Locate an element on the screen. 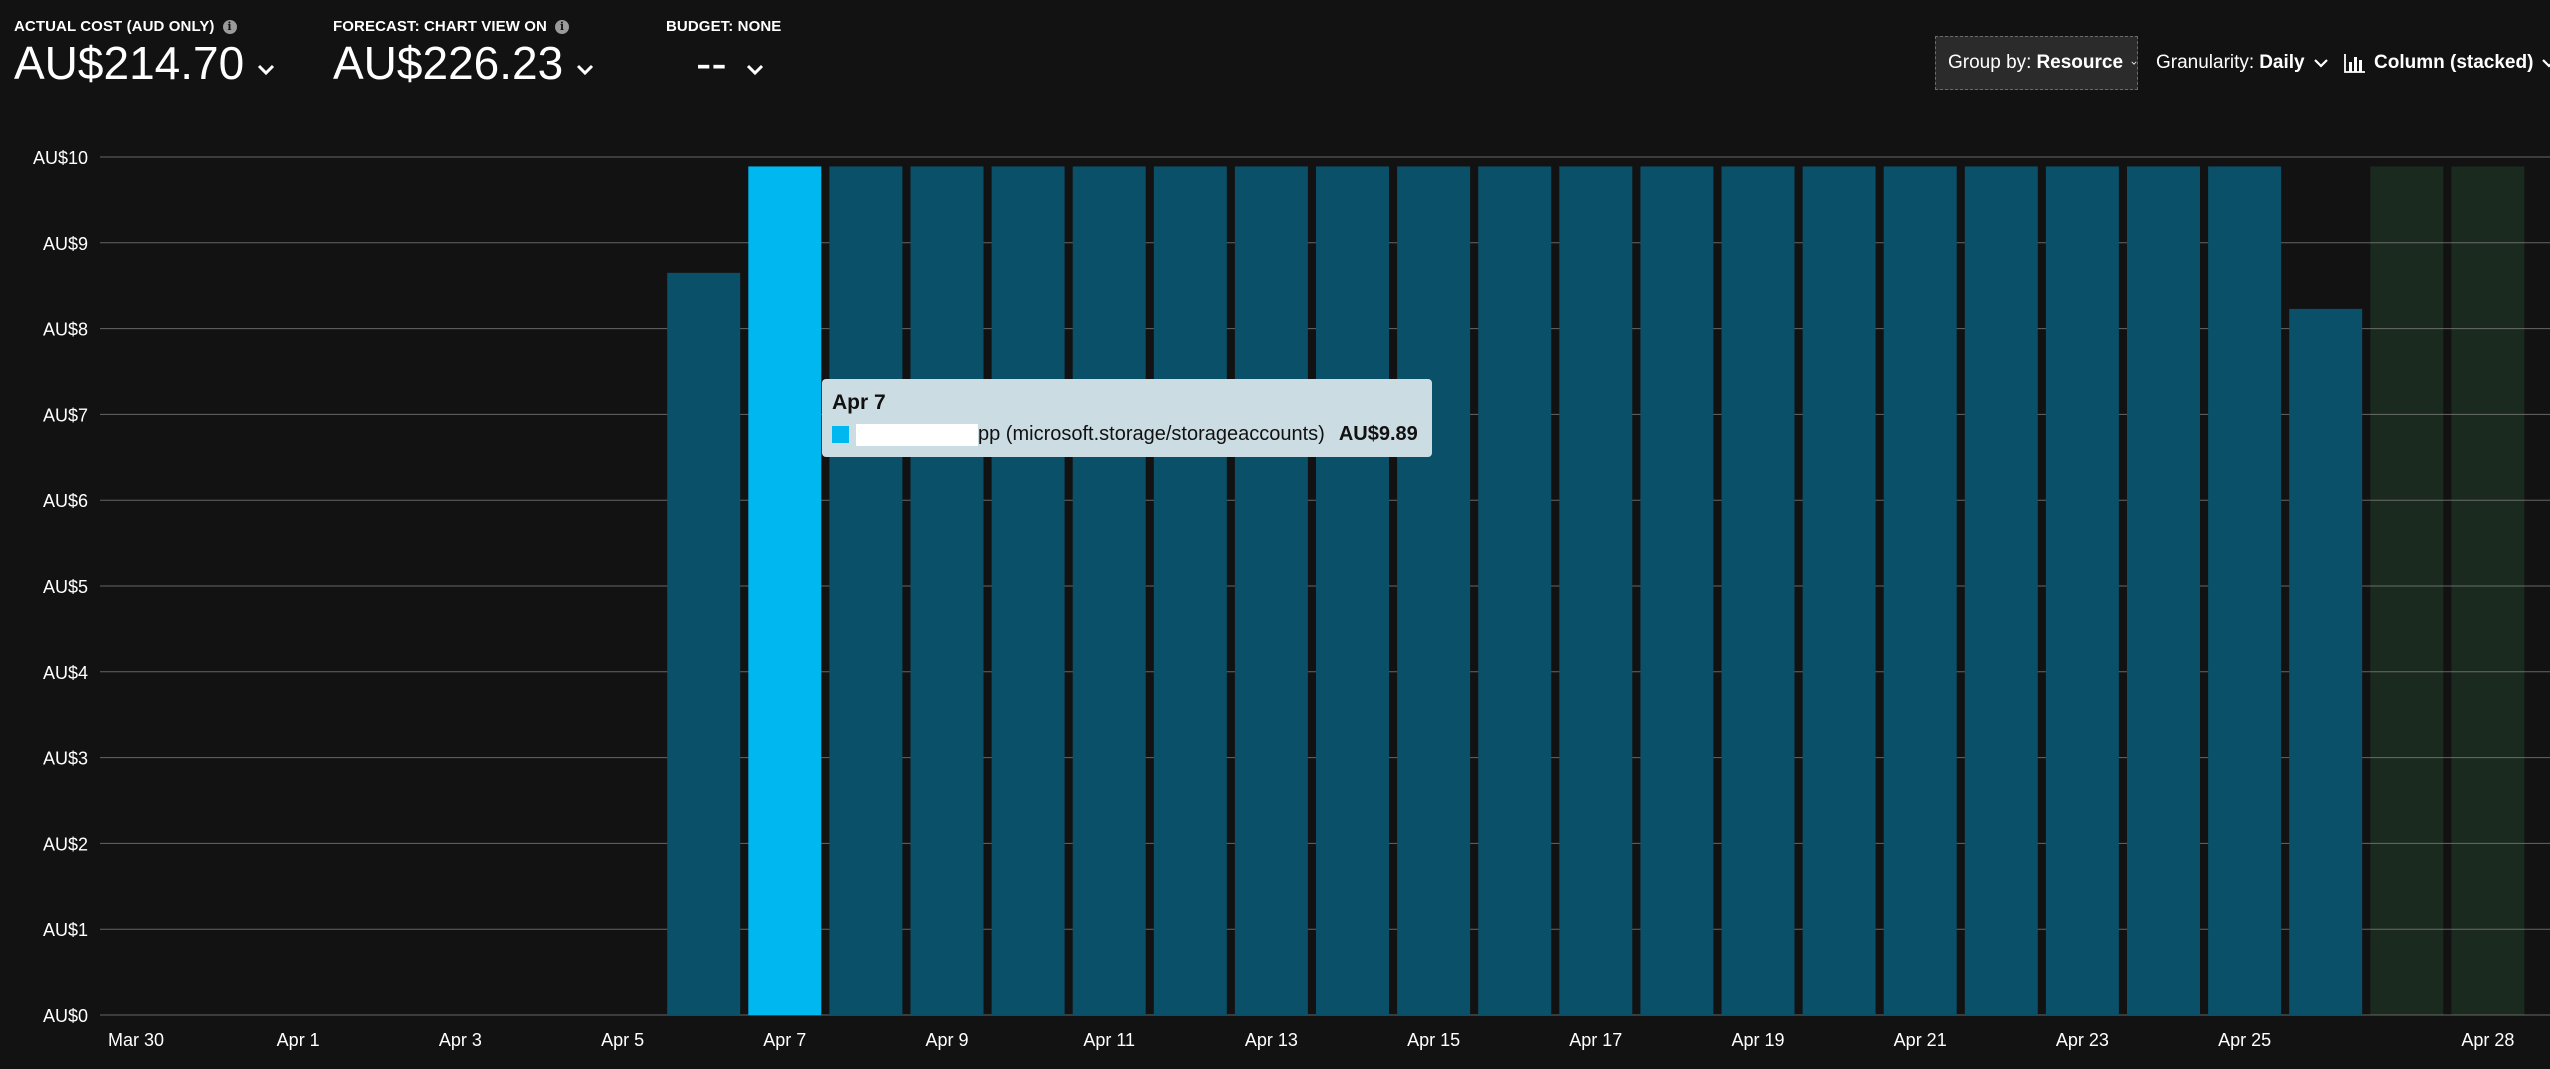 This screenshot has width=2550, height=1069. x-tick-label: Apr 21 is located at coordinates (1920, 1040).